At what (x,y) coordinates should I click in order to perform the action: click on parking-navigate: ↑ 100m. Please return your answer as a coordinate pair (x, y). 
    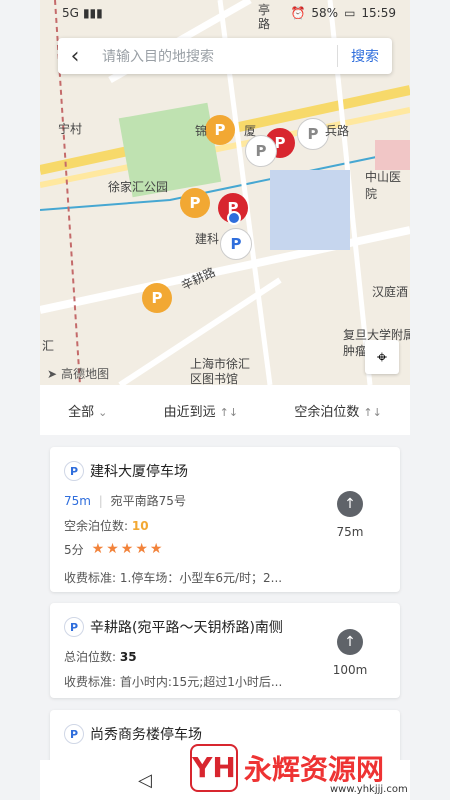
    Looking at the image, I should click on (350, 653).